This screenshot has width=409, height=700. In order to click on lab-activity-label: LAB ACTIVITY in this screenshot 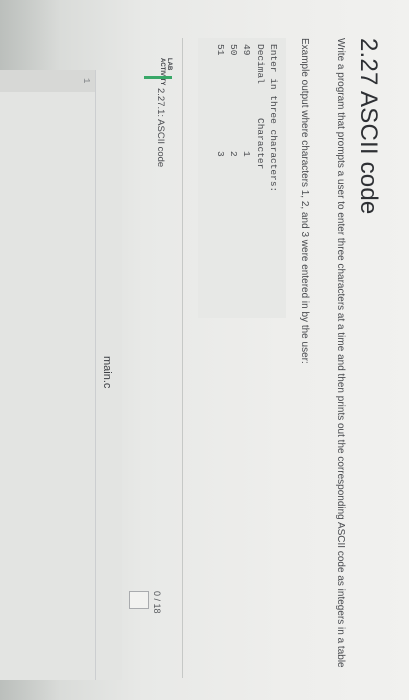, I will do `click(165, 71)`.